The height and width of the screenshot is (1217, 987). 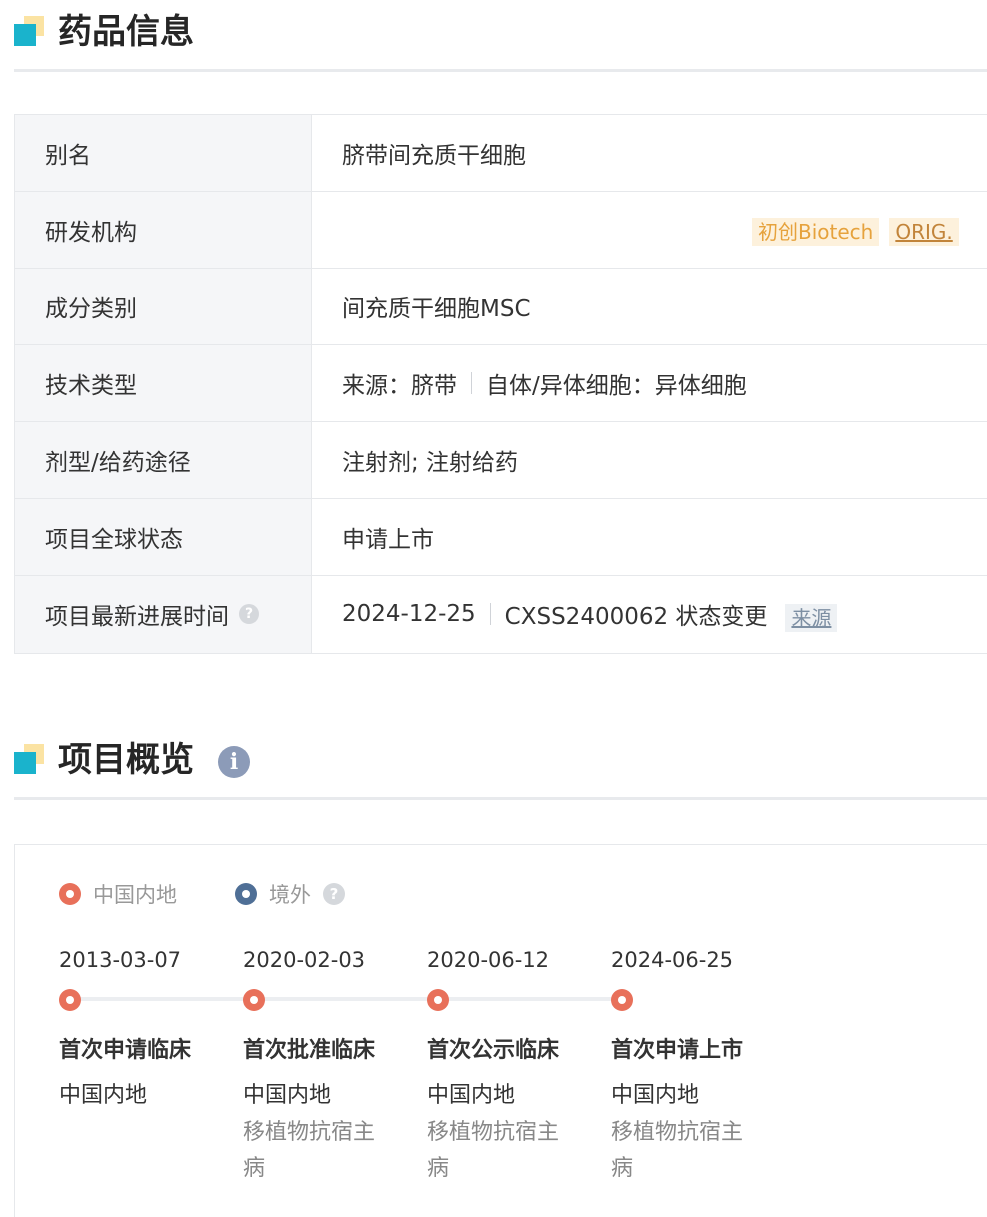 I want to click on legend-item-overseas: 境外 ?, so click(x=290, y=894).